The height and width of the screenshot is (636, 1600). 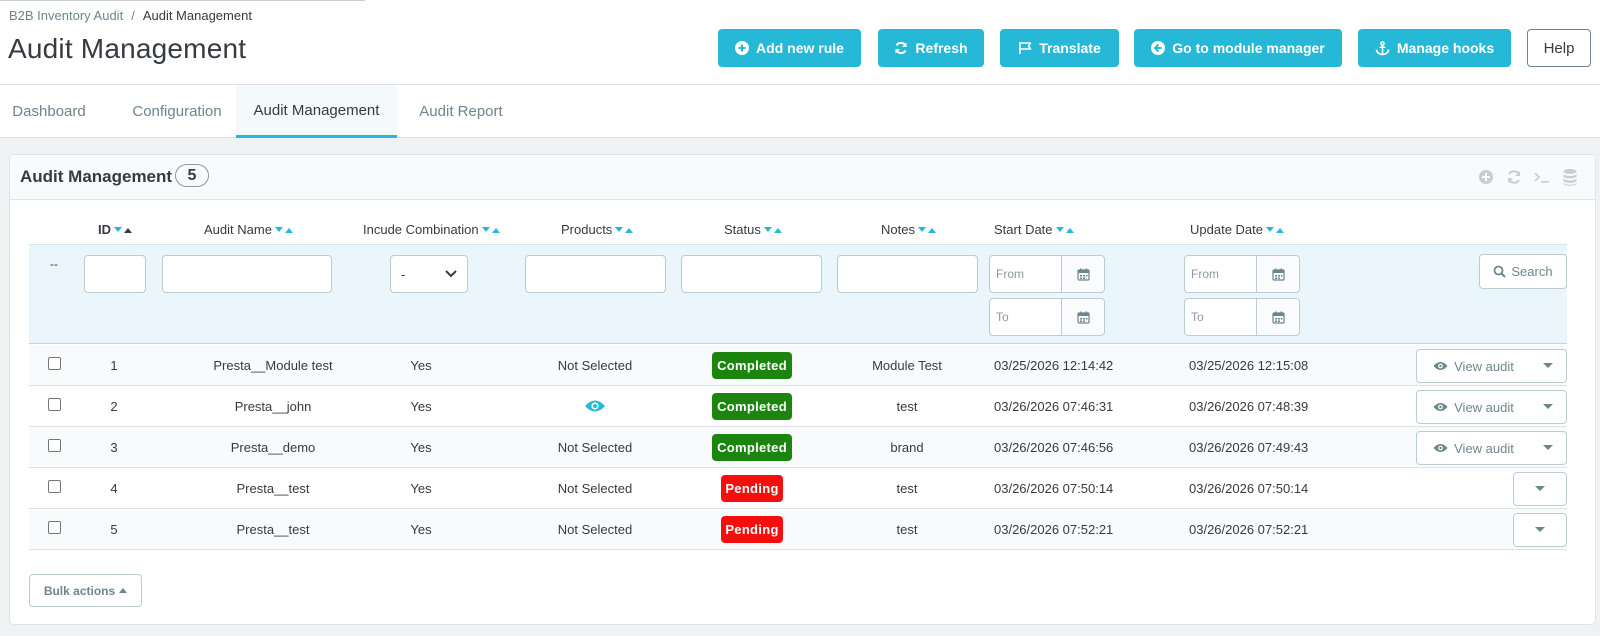 What do you see at coordinates (1532, 271) in the screenshot?
I see `search-button-label: Search` at bounding box center [1532, 271].